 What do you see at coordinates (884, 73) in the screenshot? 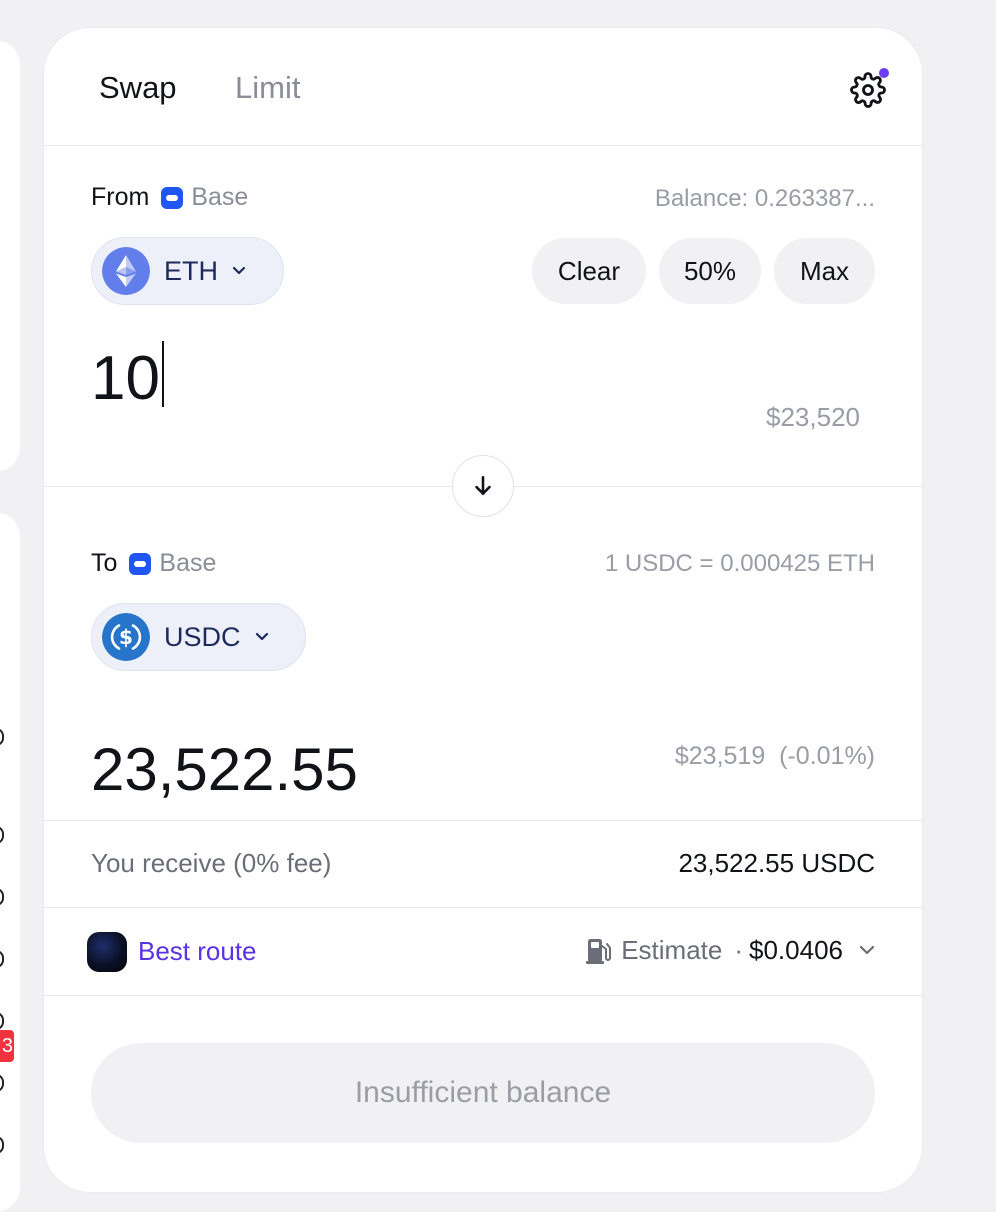
I see `notification-dot` at bounding box center [884, 73].